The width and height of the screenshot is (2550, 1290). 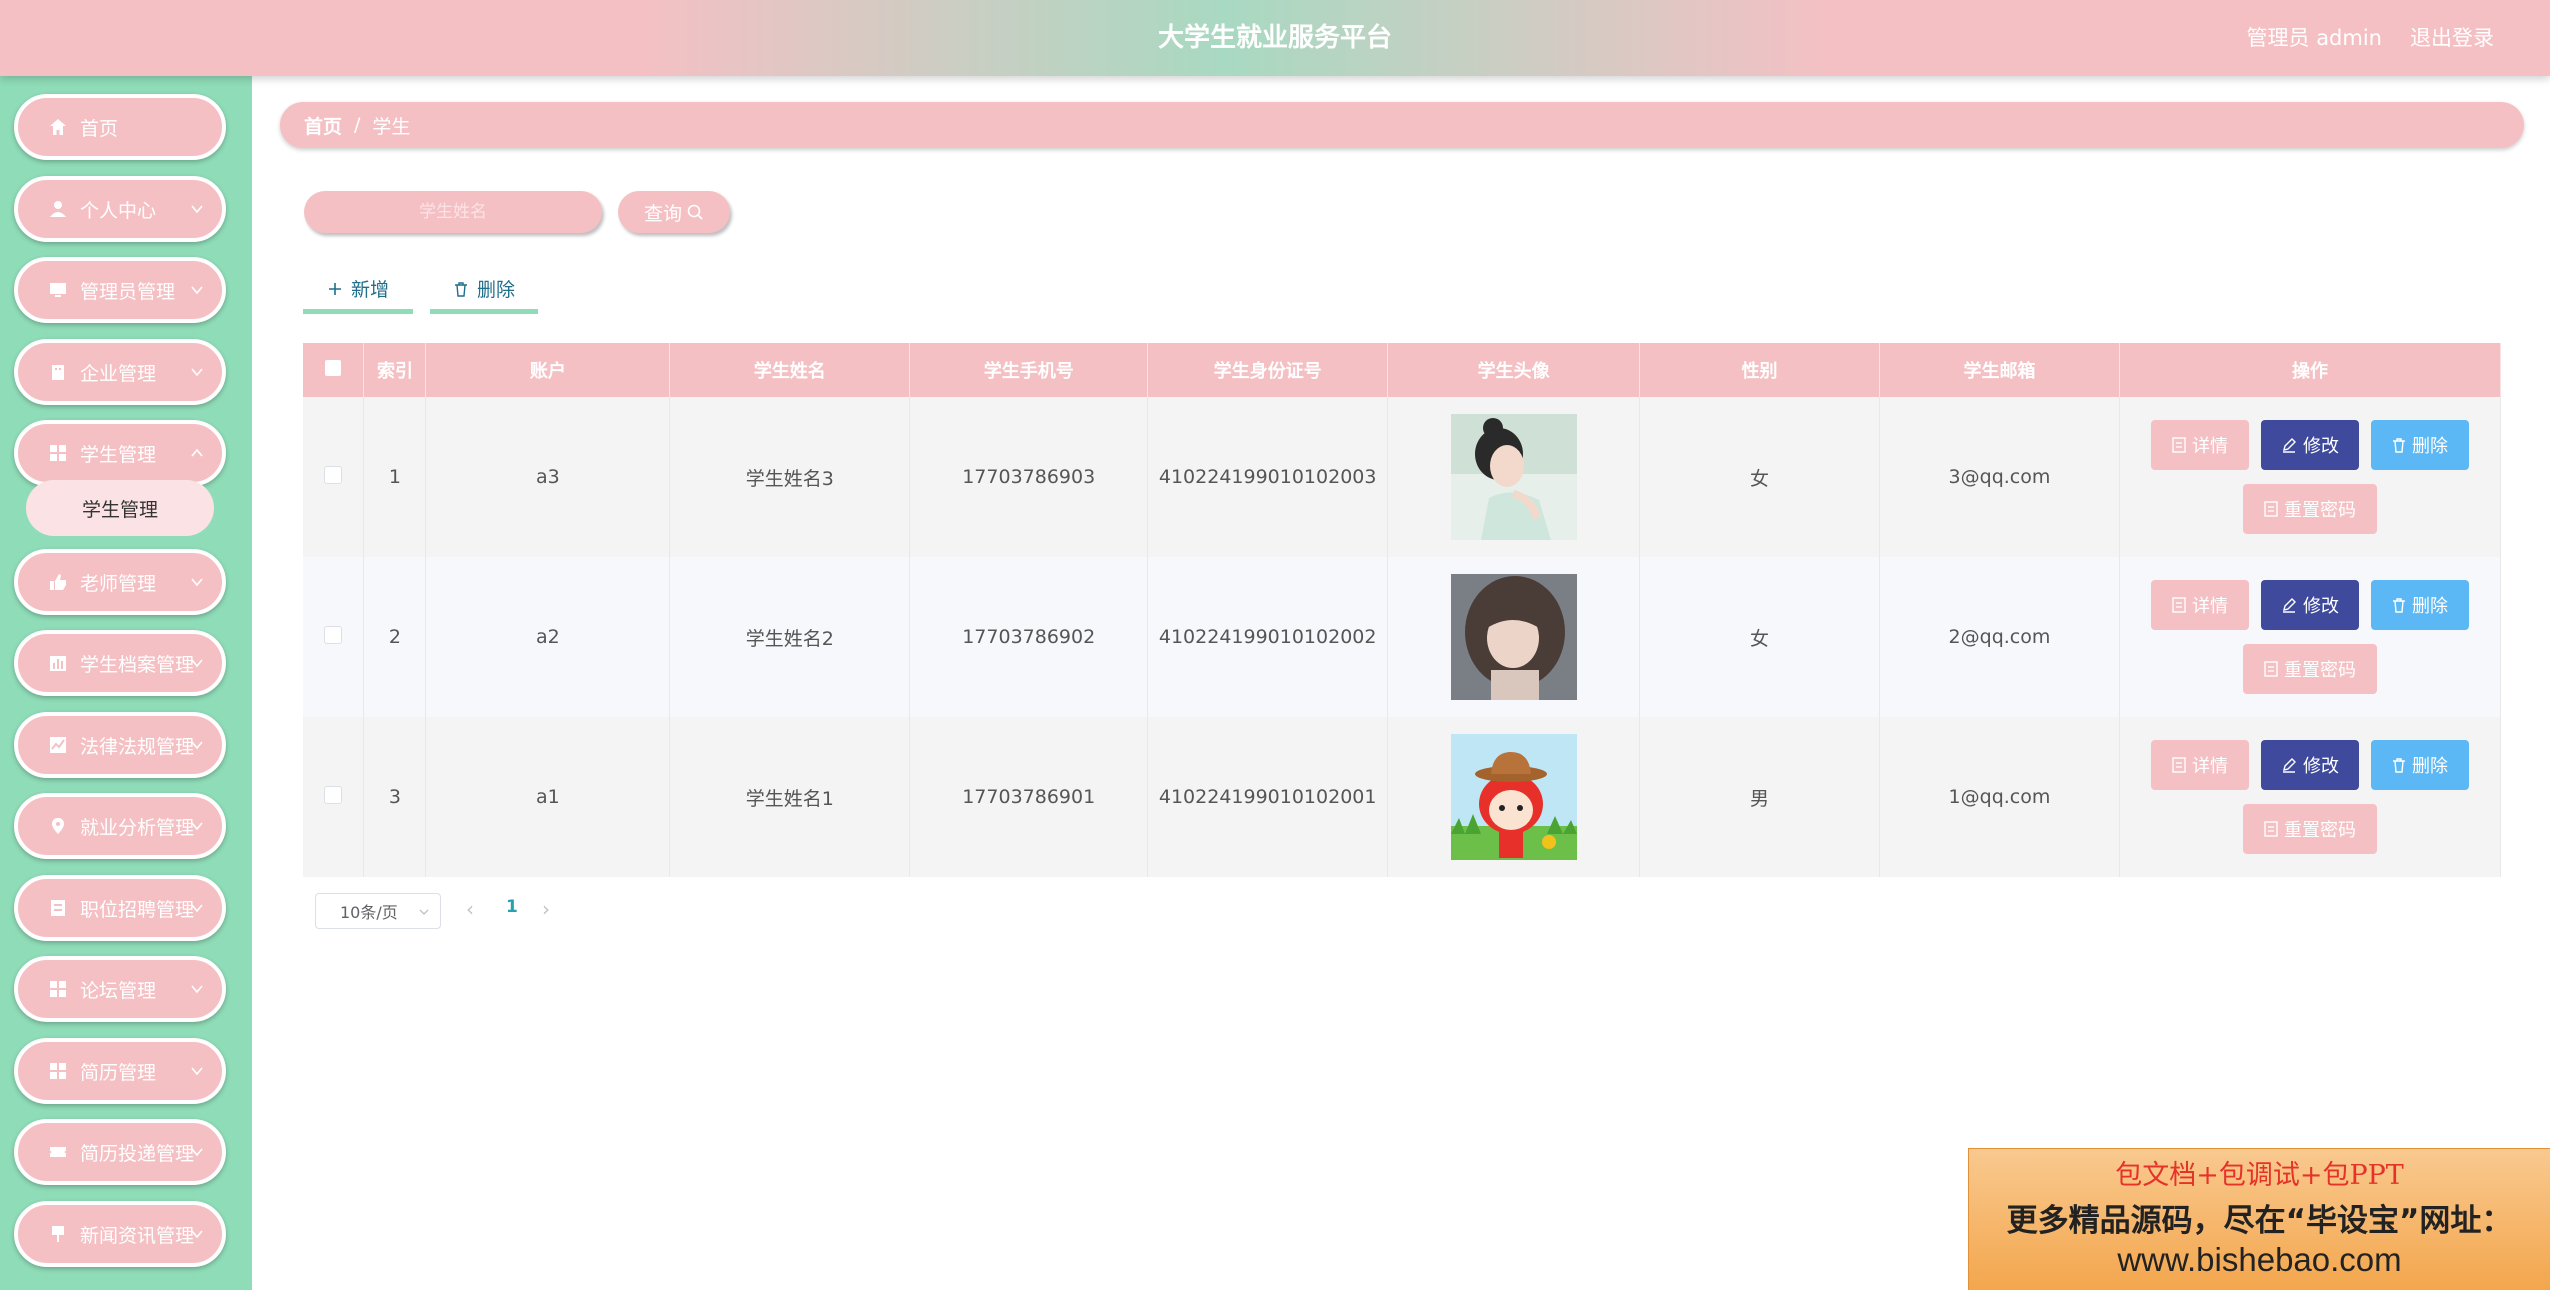 What do you see at coordinates (120, 989) in the screenshot?
I see `sidebar-item-forum: 论坛管理` at bounding box center [120, 989].